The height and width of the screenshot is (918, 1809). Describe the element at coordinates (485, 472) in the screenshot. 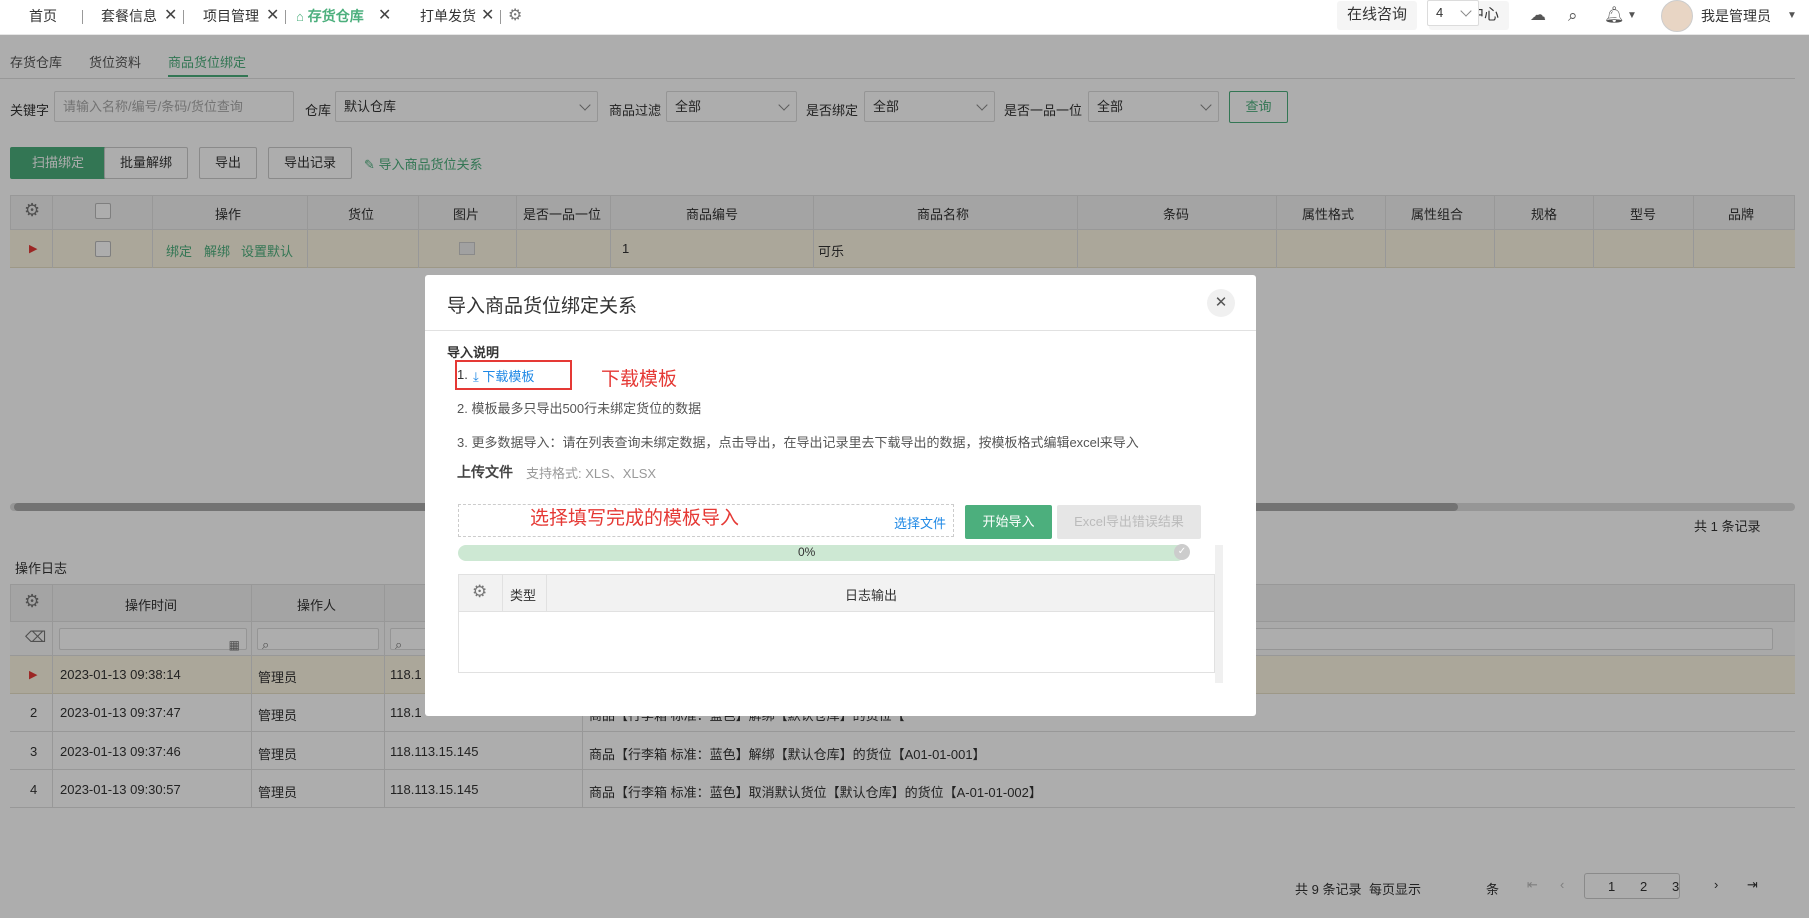

I see `upload-label: 上传文件` at that location.